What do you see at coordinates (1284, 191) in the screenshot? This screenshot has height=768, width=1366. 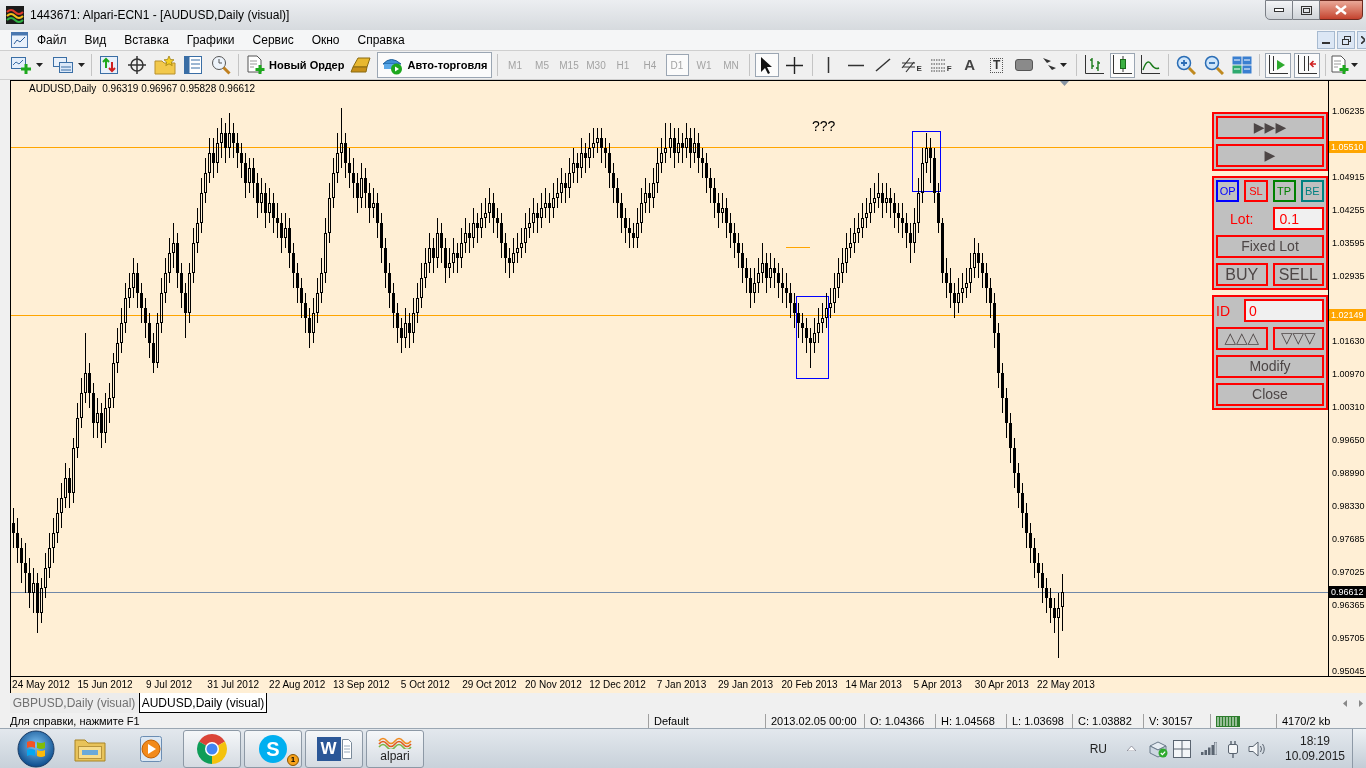 I see `mode-button: TP` at bounding box center [1284, 191].